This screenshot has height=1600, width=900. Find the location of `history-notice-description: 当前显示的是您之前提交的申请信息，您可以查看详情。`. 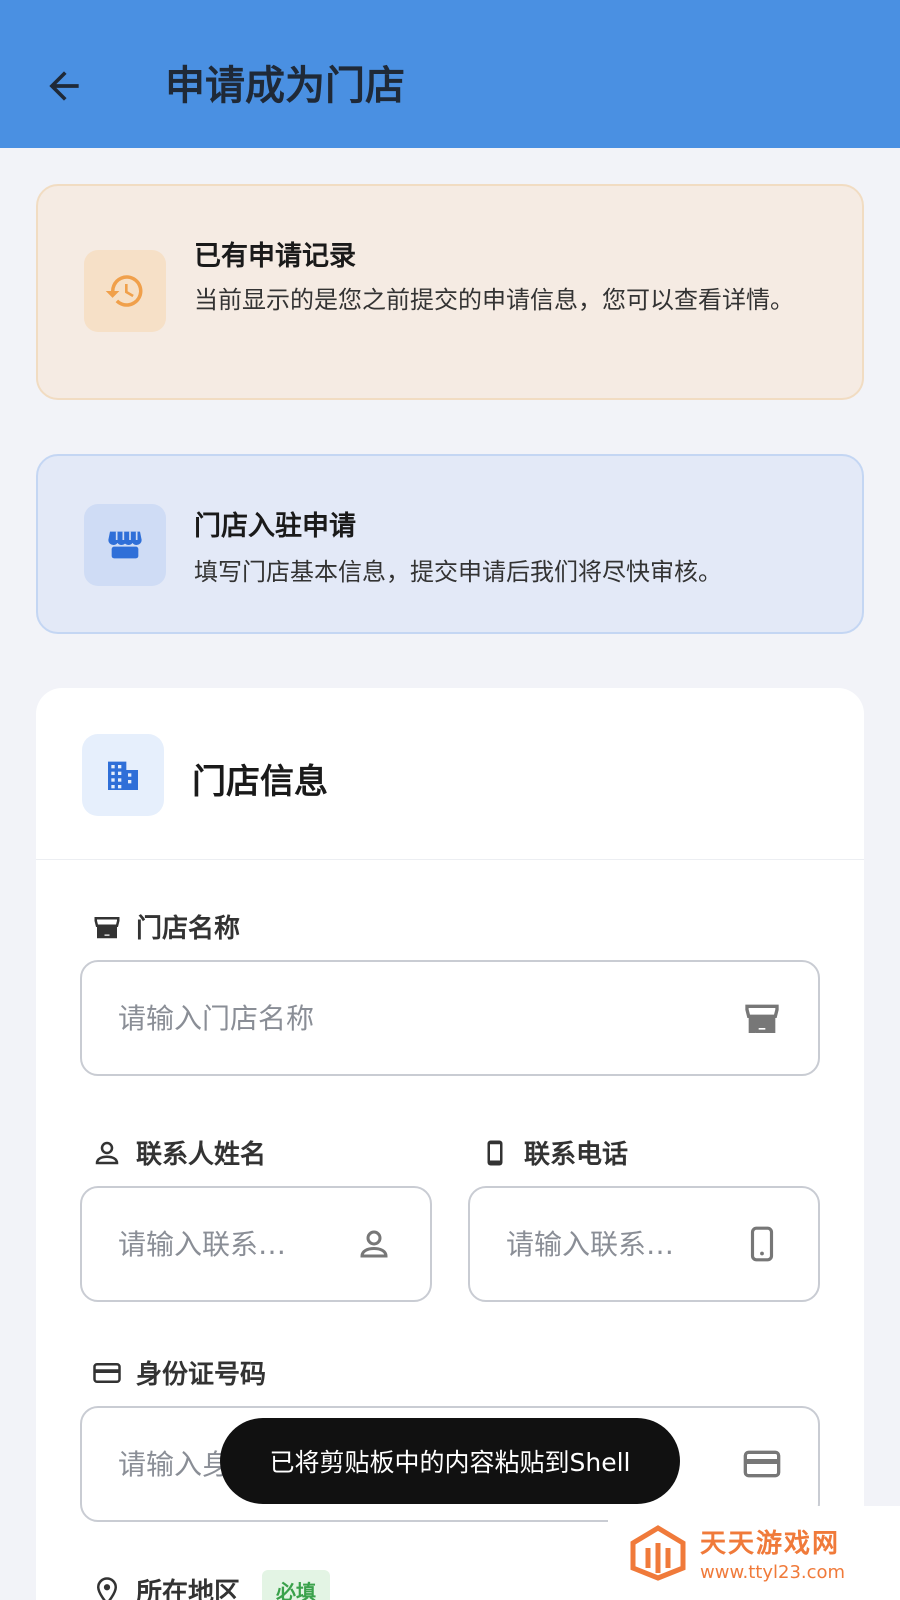

history-notice-description: 当前显示的是您之前提交的申请信息，您可以查看详情。 is located at coordinates (494, 300).